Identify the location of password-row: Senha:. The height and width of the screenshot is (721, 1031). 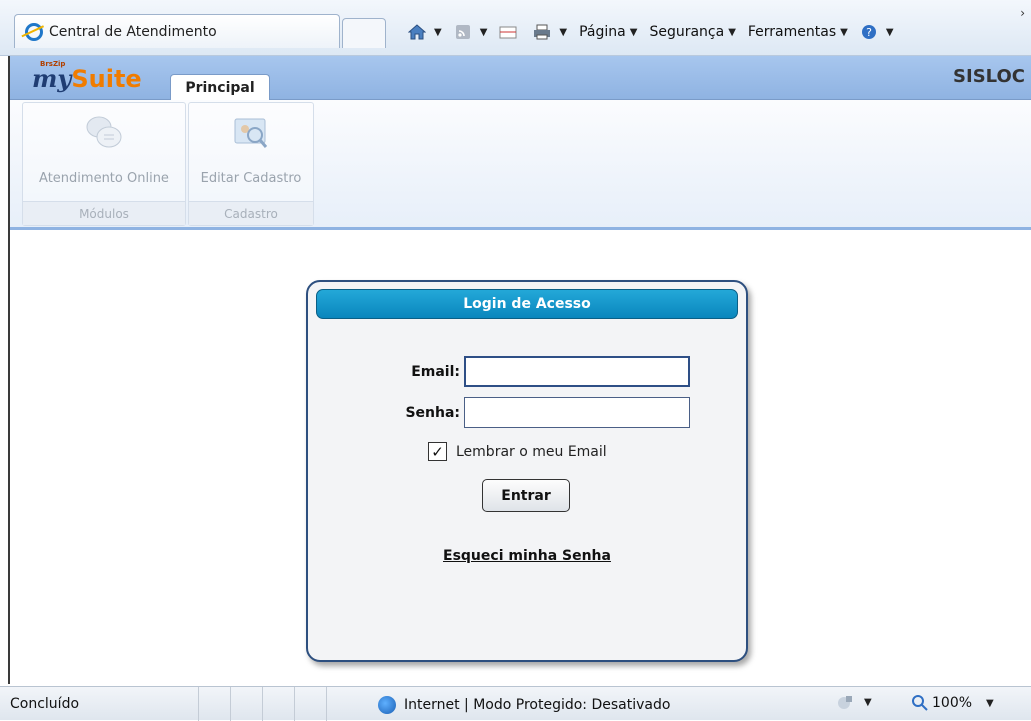
(509, 412).